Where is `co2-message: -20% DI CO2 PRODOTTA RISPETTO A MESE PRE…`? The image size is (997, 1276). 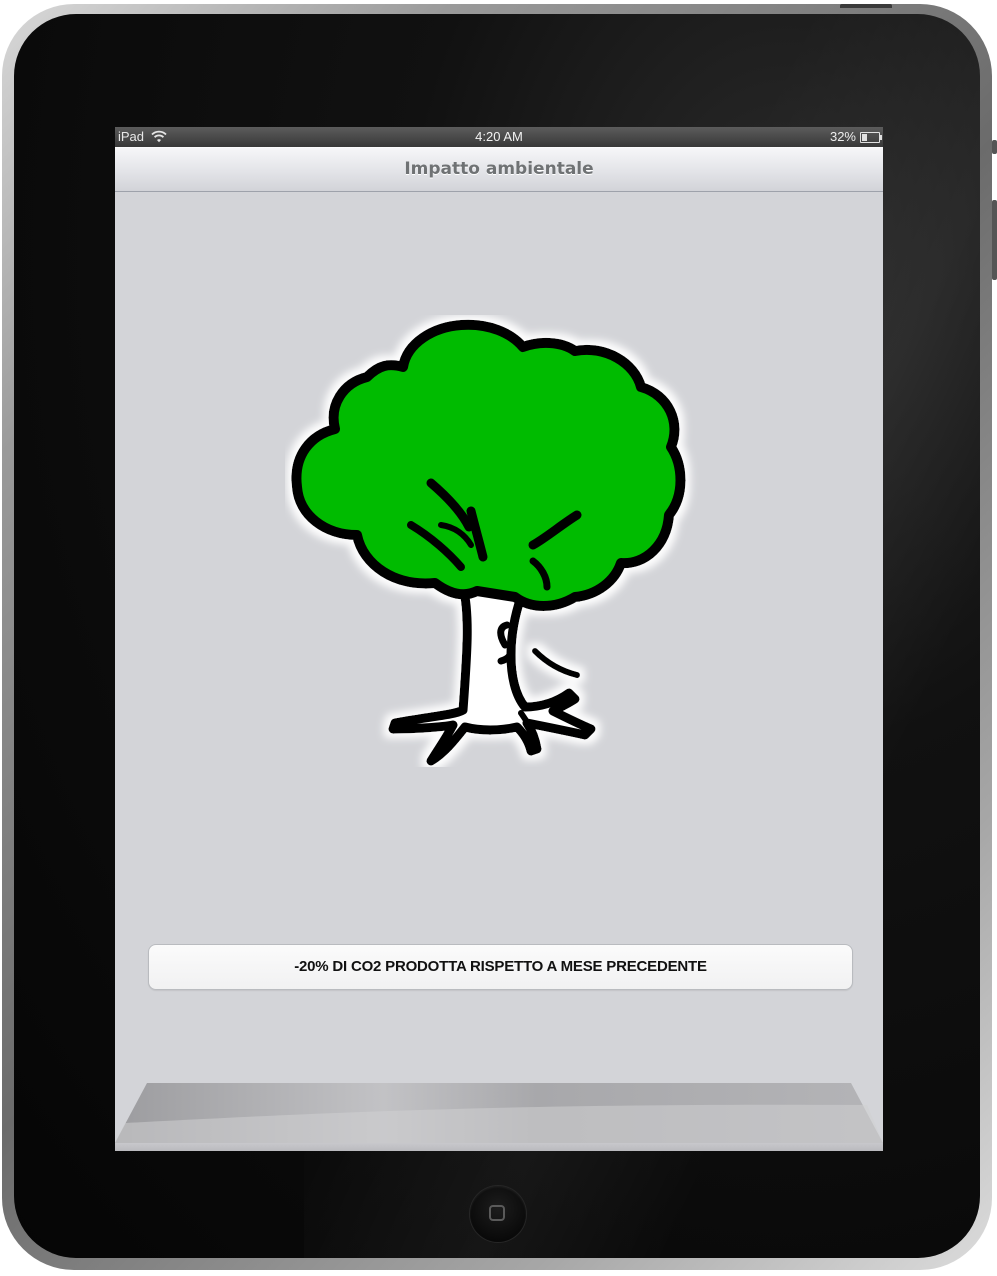 co2-message: -20% DI CO2 PRODOTTA RISPETTO A MESE PRE… is located at coordinates (500, 966).